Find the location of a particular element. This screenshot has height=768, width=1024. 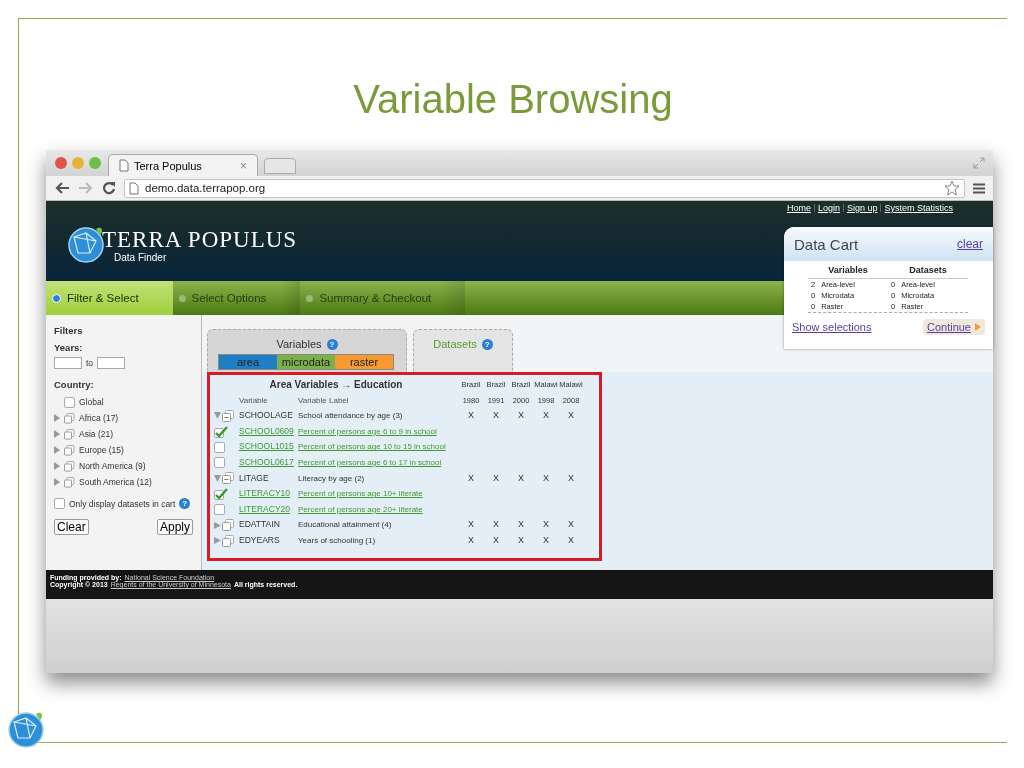

variable-name: SCHOOLAGE is located at coordinates (266, 416).